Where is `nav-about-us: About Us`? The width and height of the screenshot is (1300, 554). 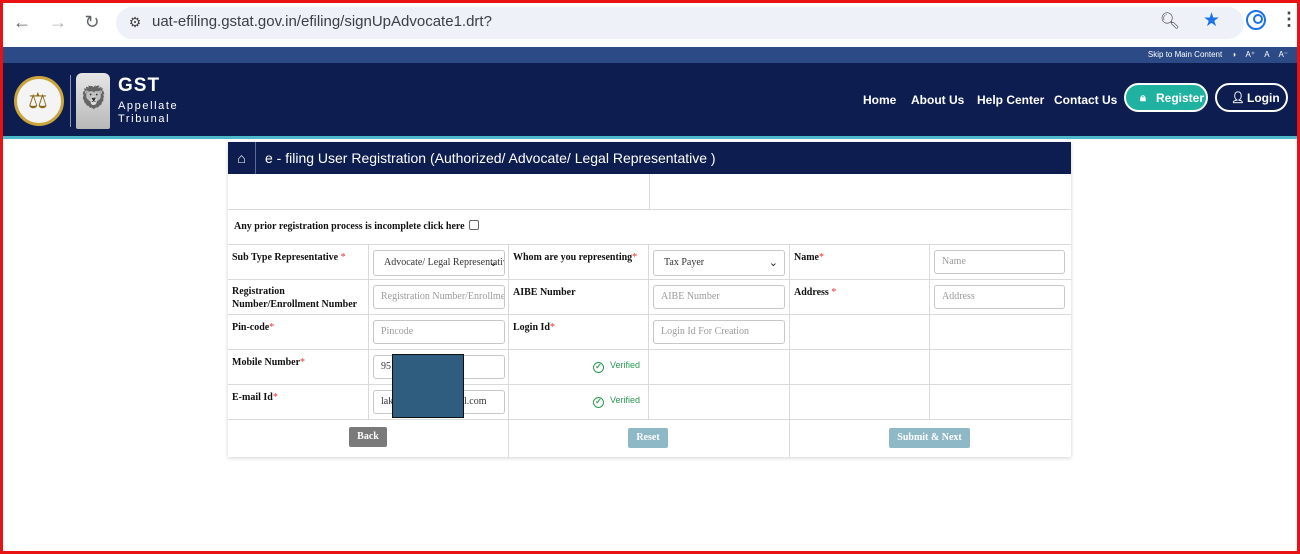 nav-about-us: About Us is located at coordinates (937, 100).